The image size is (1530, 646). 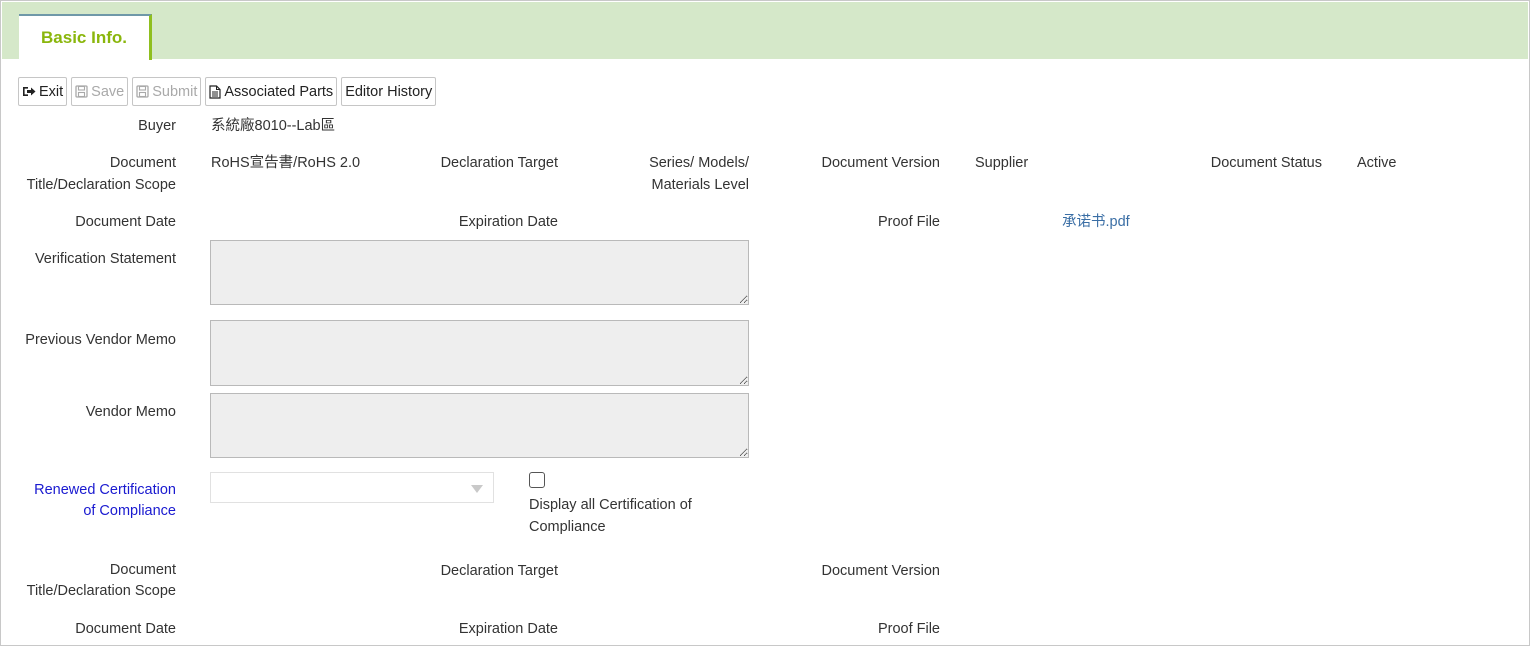 What do you see at coordinates (125, 629) in the screenshot?
I see `renewed-doc-date-label: Document Date` at bounding box center [125, 629].